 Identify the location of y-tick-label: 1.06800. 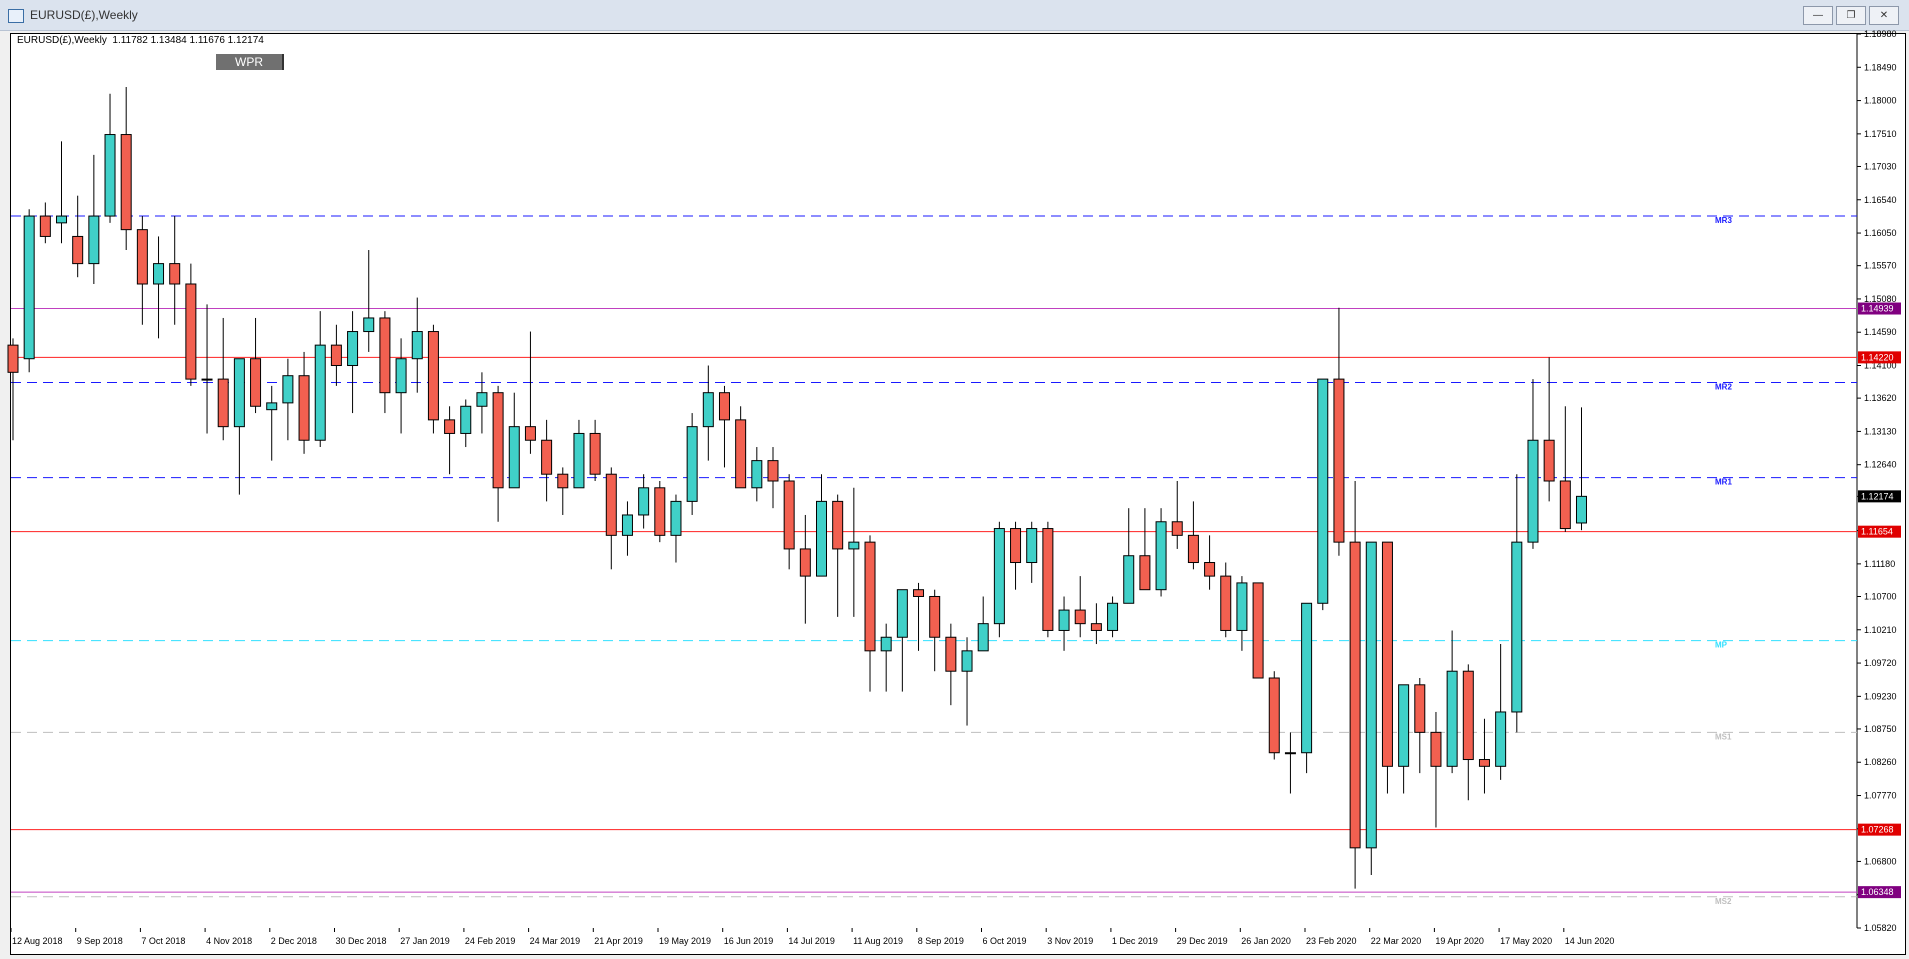
(1880, 861).